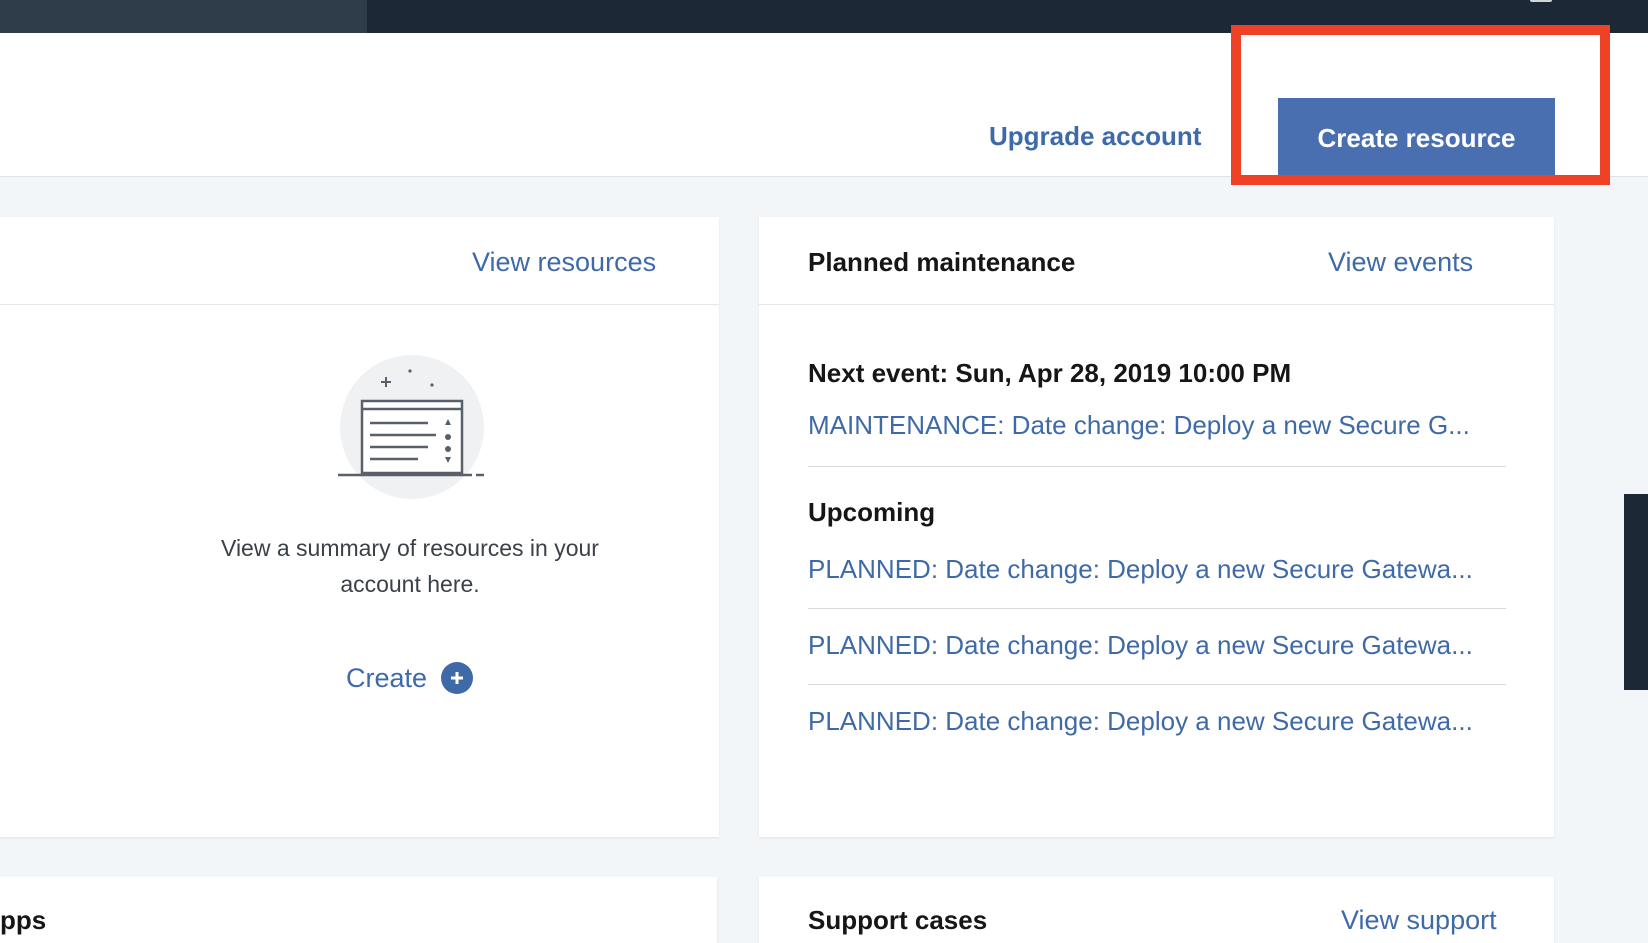 Image resolution: width=1648 pixels, height=943 pixels. I want to click on empty-resources-illustration, so click(411, 427).